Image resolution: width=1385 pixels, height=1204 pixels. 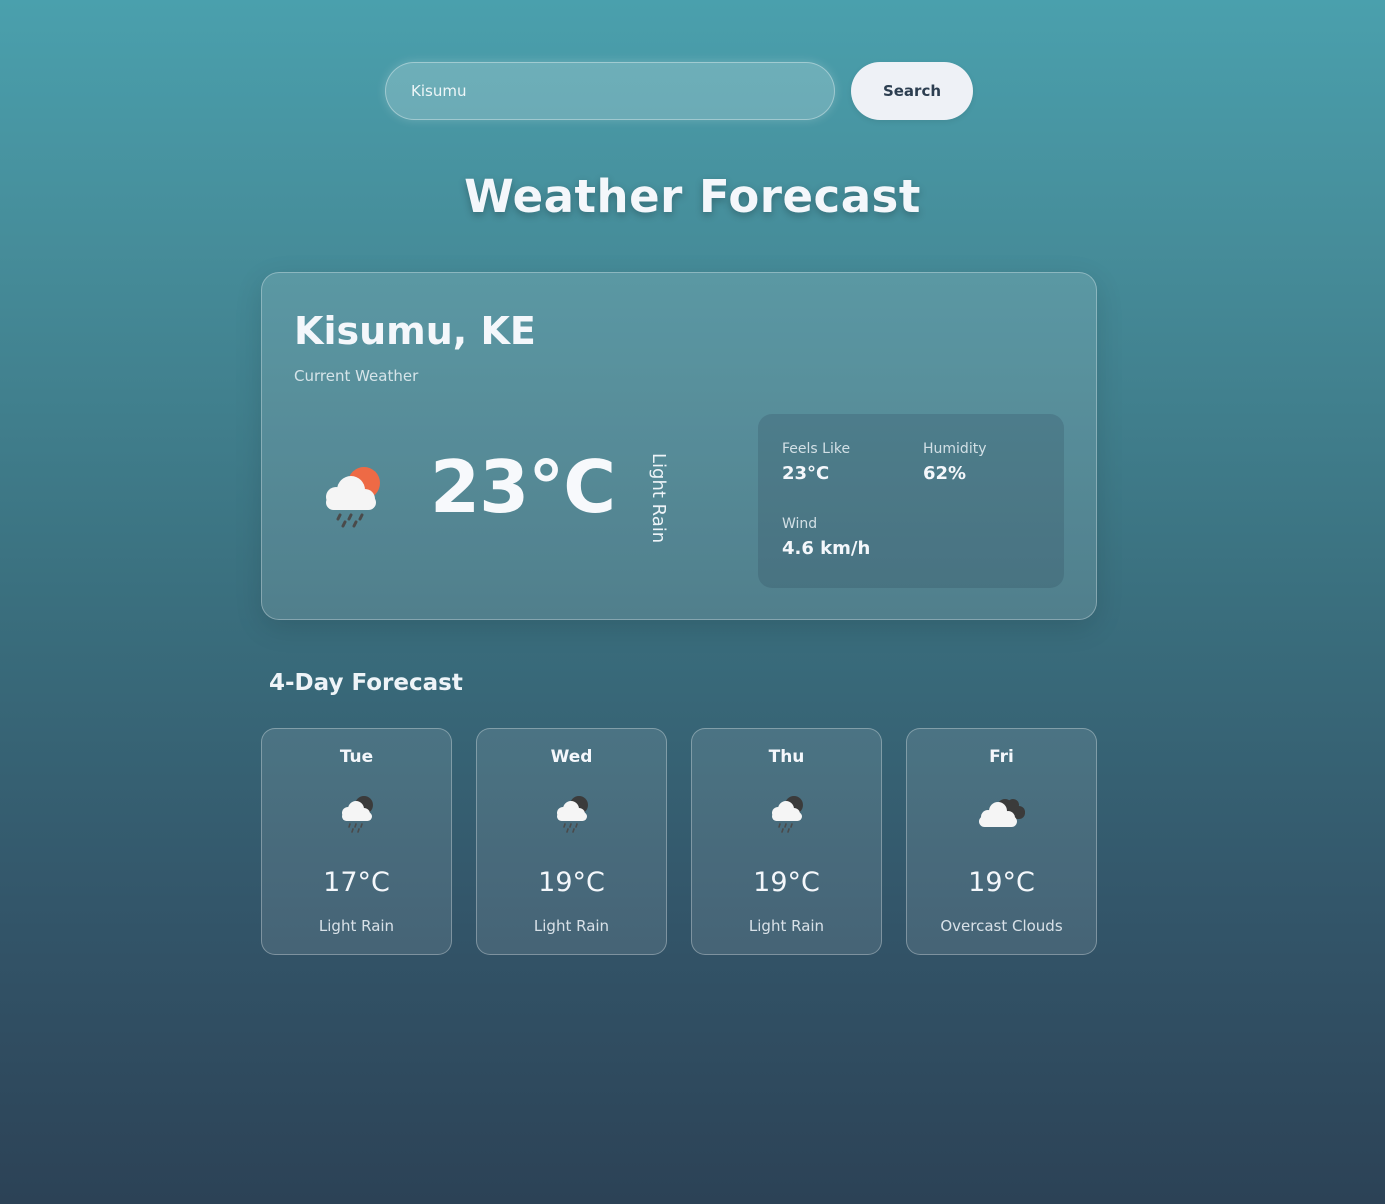 I want to click on search-button: Search, so click(x=912, y=91).